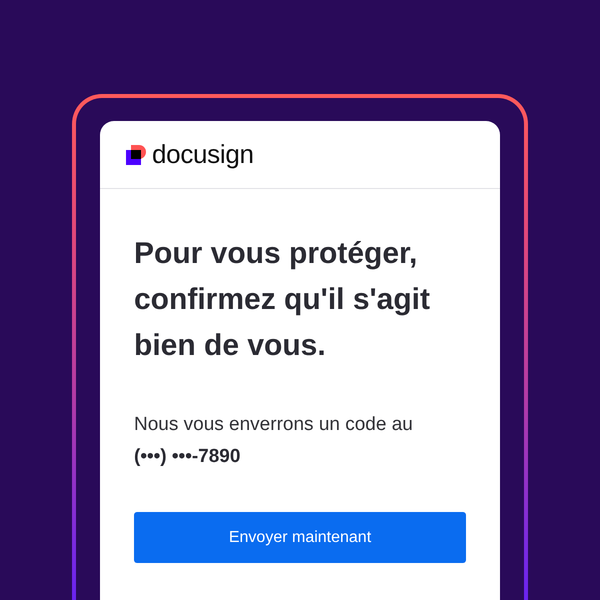 Image resolution: width=600 pixels, height=600 pixels. Describe the element at coordinates (274, 425) in the screenshot. I see `message-text: Nous vous enverrons un code au` at that location.